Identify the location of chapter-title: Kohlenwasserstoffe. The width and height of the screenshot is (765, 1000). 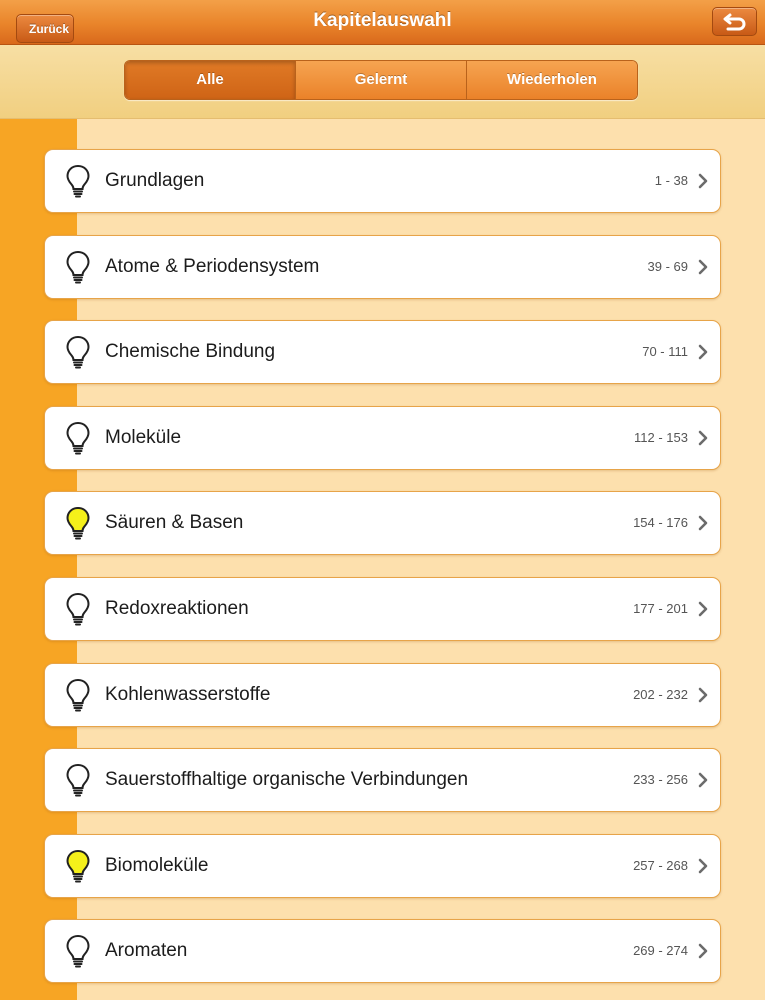
(188, 694).